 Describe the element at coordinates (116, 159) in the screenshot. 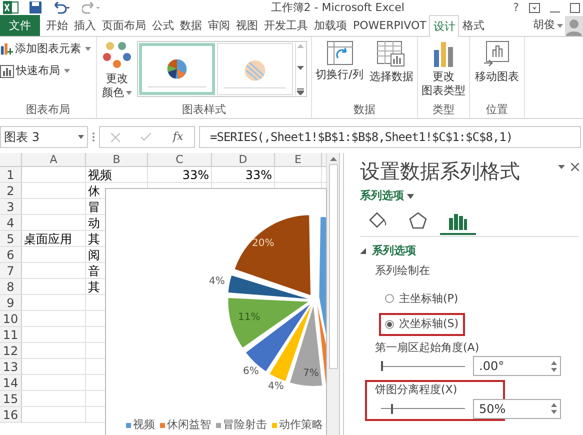

I see `column-header: B` at that location.